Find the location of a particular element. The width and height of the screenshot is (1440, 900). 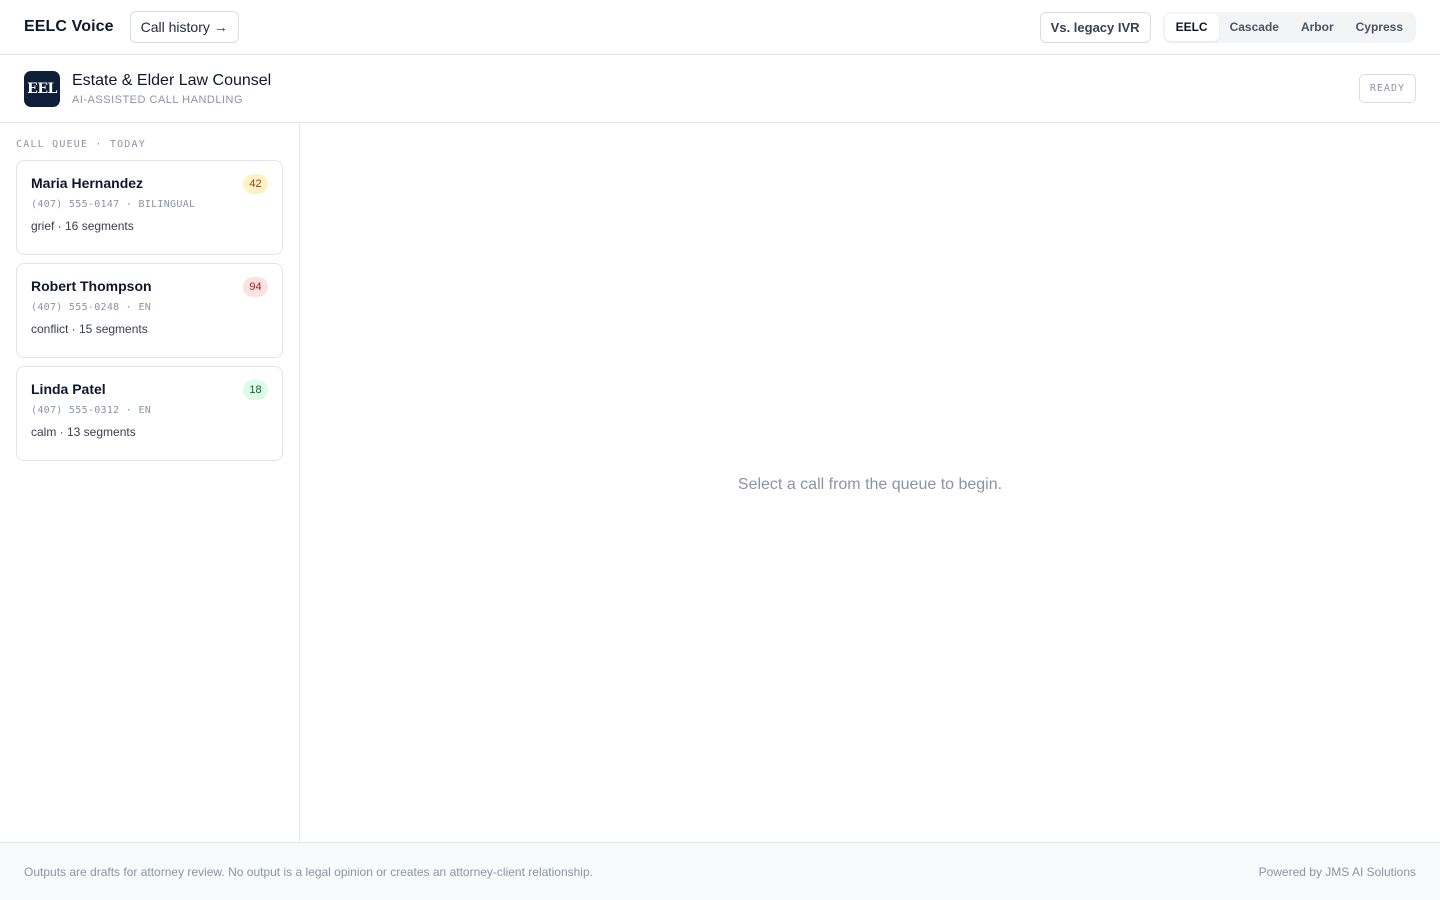

caller-meta: (407) 555-0147 · BILINGUAL is located at coordinates (113, 204).